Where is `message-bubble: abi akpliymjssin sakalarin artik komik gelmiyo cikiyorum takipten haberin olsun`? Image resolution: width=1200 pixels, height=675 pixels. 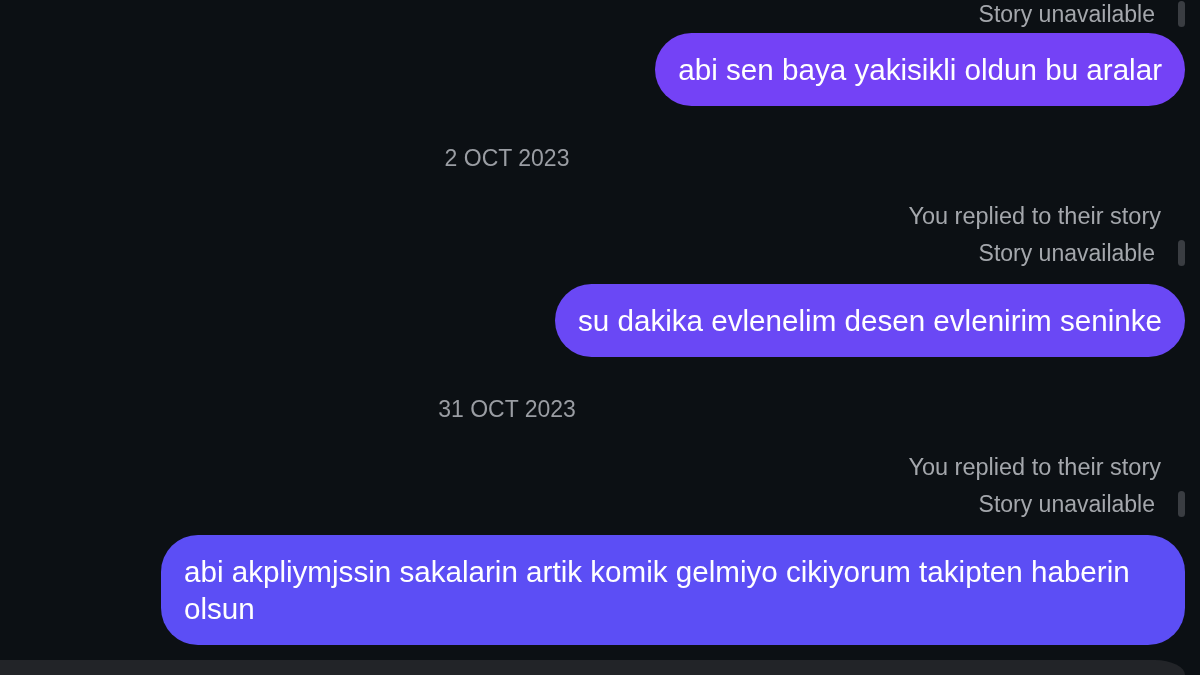 message-bubble: abi akpliymjssin sakalarin artik komik gelmiyo cikiyorum takipten haberin olsun is located at coordinates (673, 590).